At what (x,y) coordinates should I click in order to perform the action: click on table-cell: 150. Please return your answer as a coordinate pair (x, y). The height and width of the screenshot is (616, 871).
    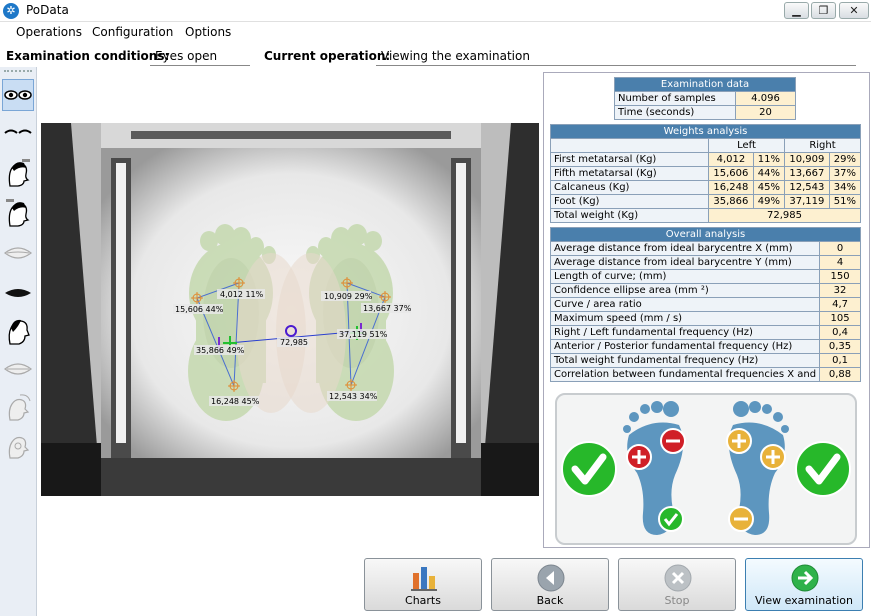
    Looking at the image, I should click on (840, 276).